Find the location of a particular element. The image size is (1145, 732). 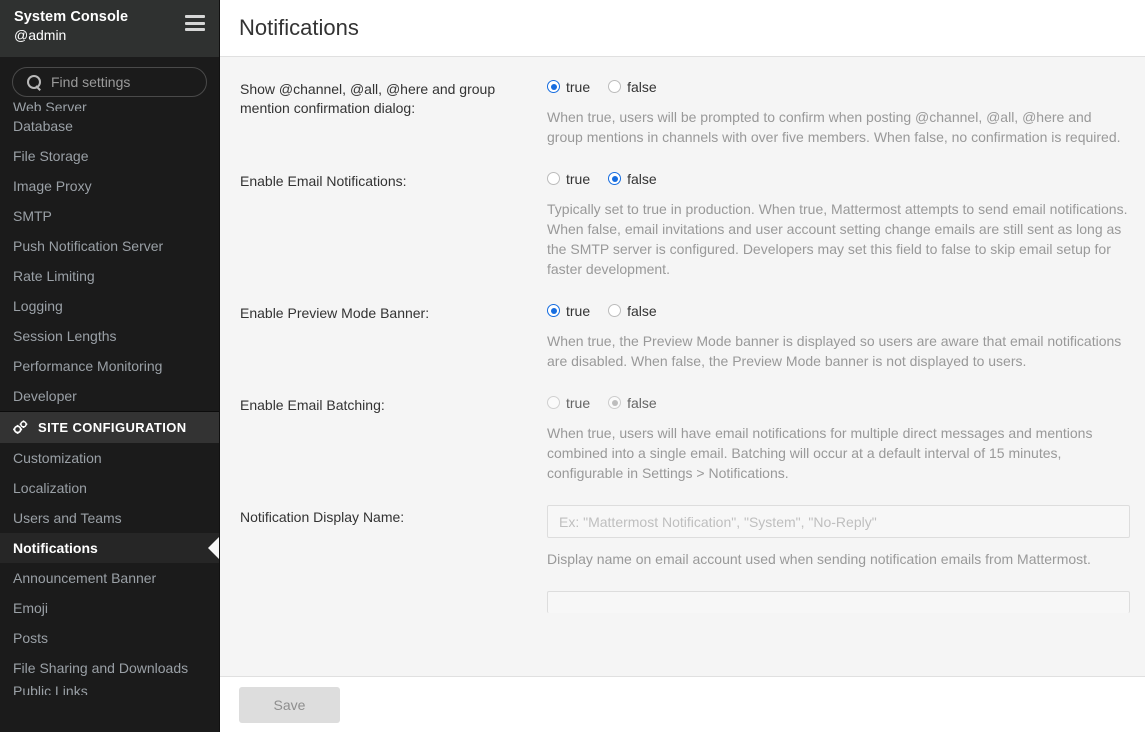

main-header: Notifications is located at coordinates (682, 28).